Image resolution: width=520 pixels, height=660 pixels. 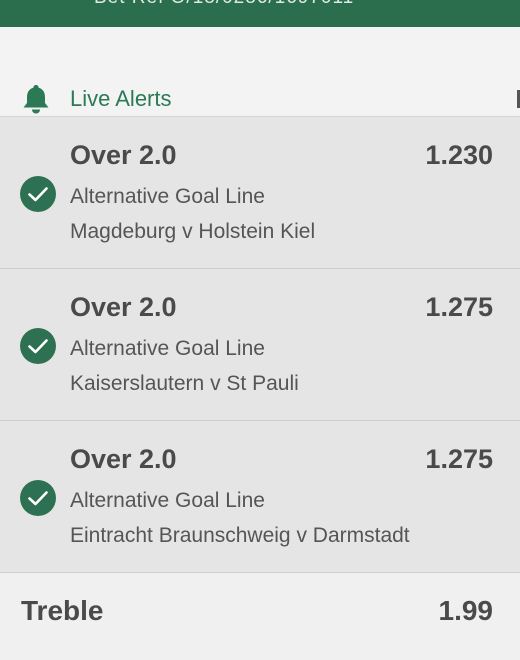 What do you see at coordinates (466, 610) in the screenshot?
I see `total-odds-value: 1.99` at bounding box center [466, 610].